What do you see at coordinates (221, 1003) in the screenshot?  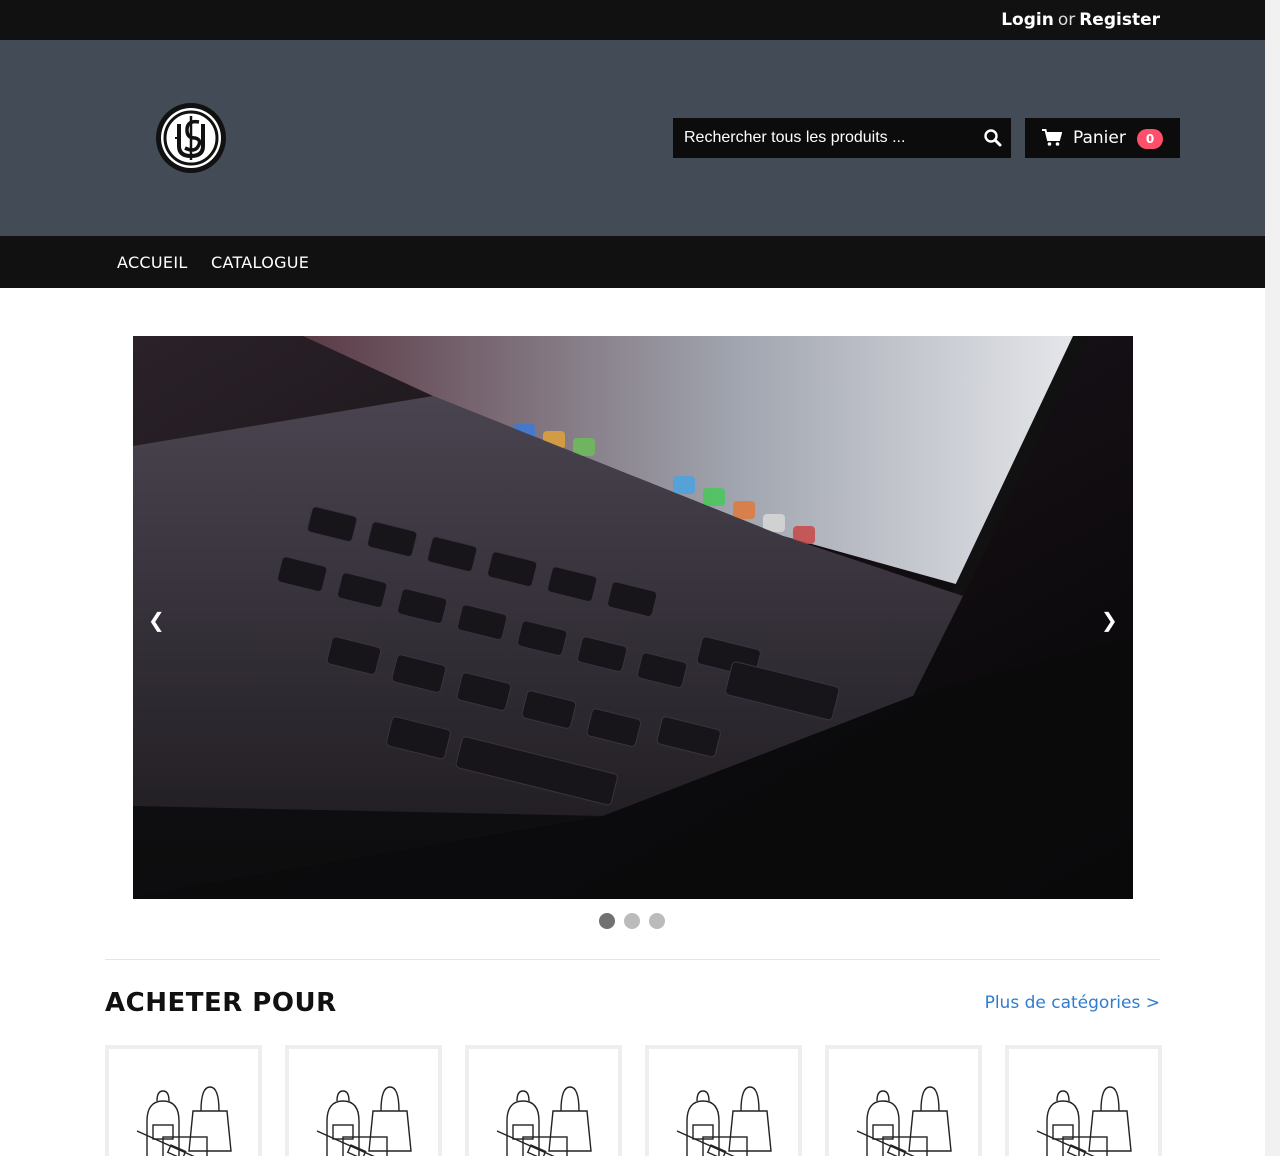 I see `categories-section-title: ACHETER POUR` at bounding box center [221, 1003].